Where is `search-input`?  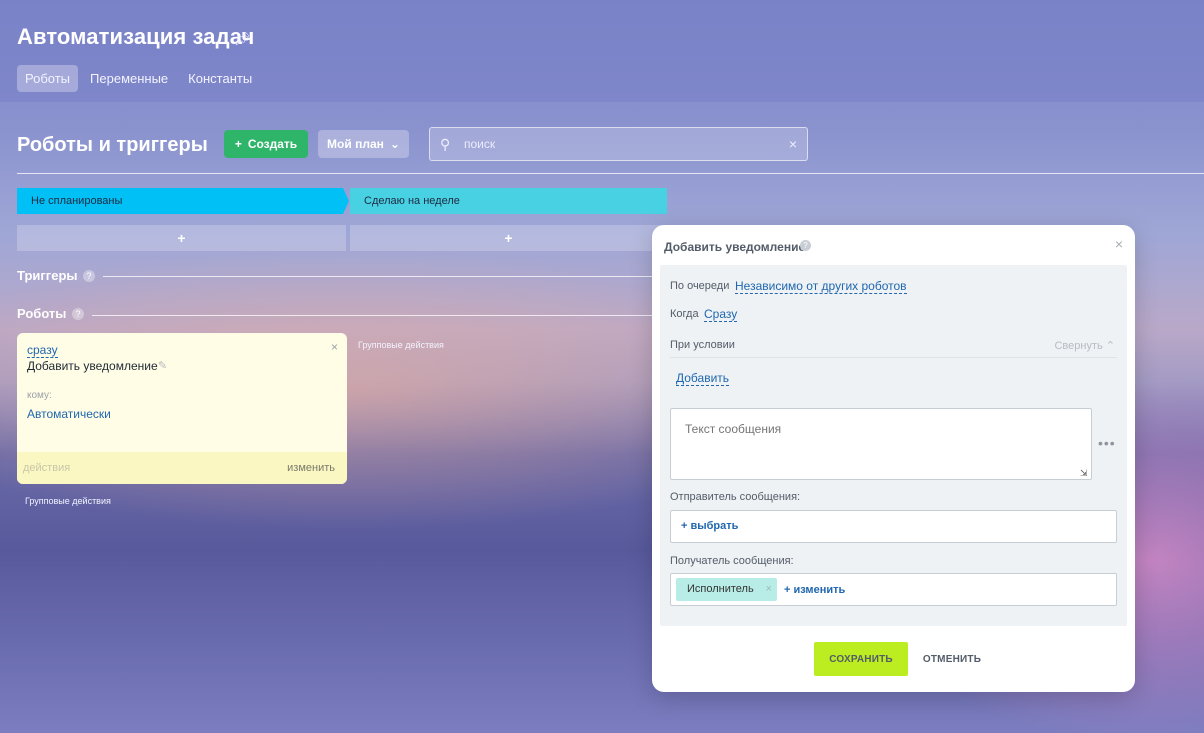 search-input is located at coordinates (619, 144).